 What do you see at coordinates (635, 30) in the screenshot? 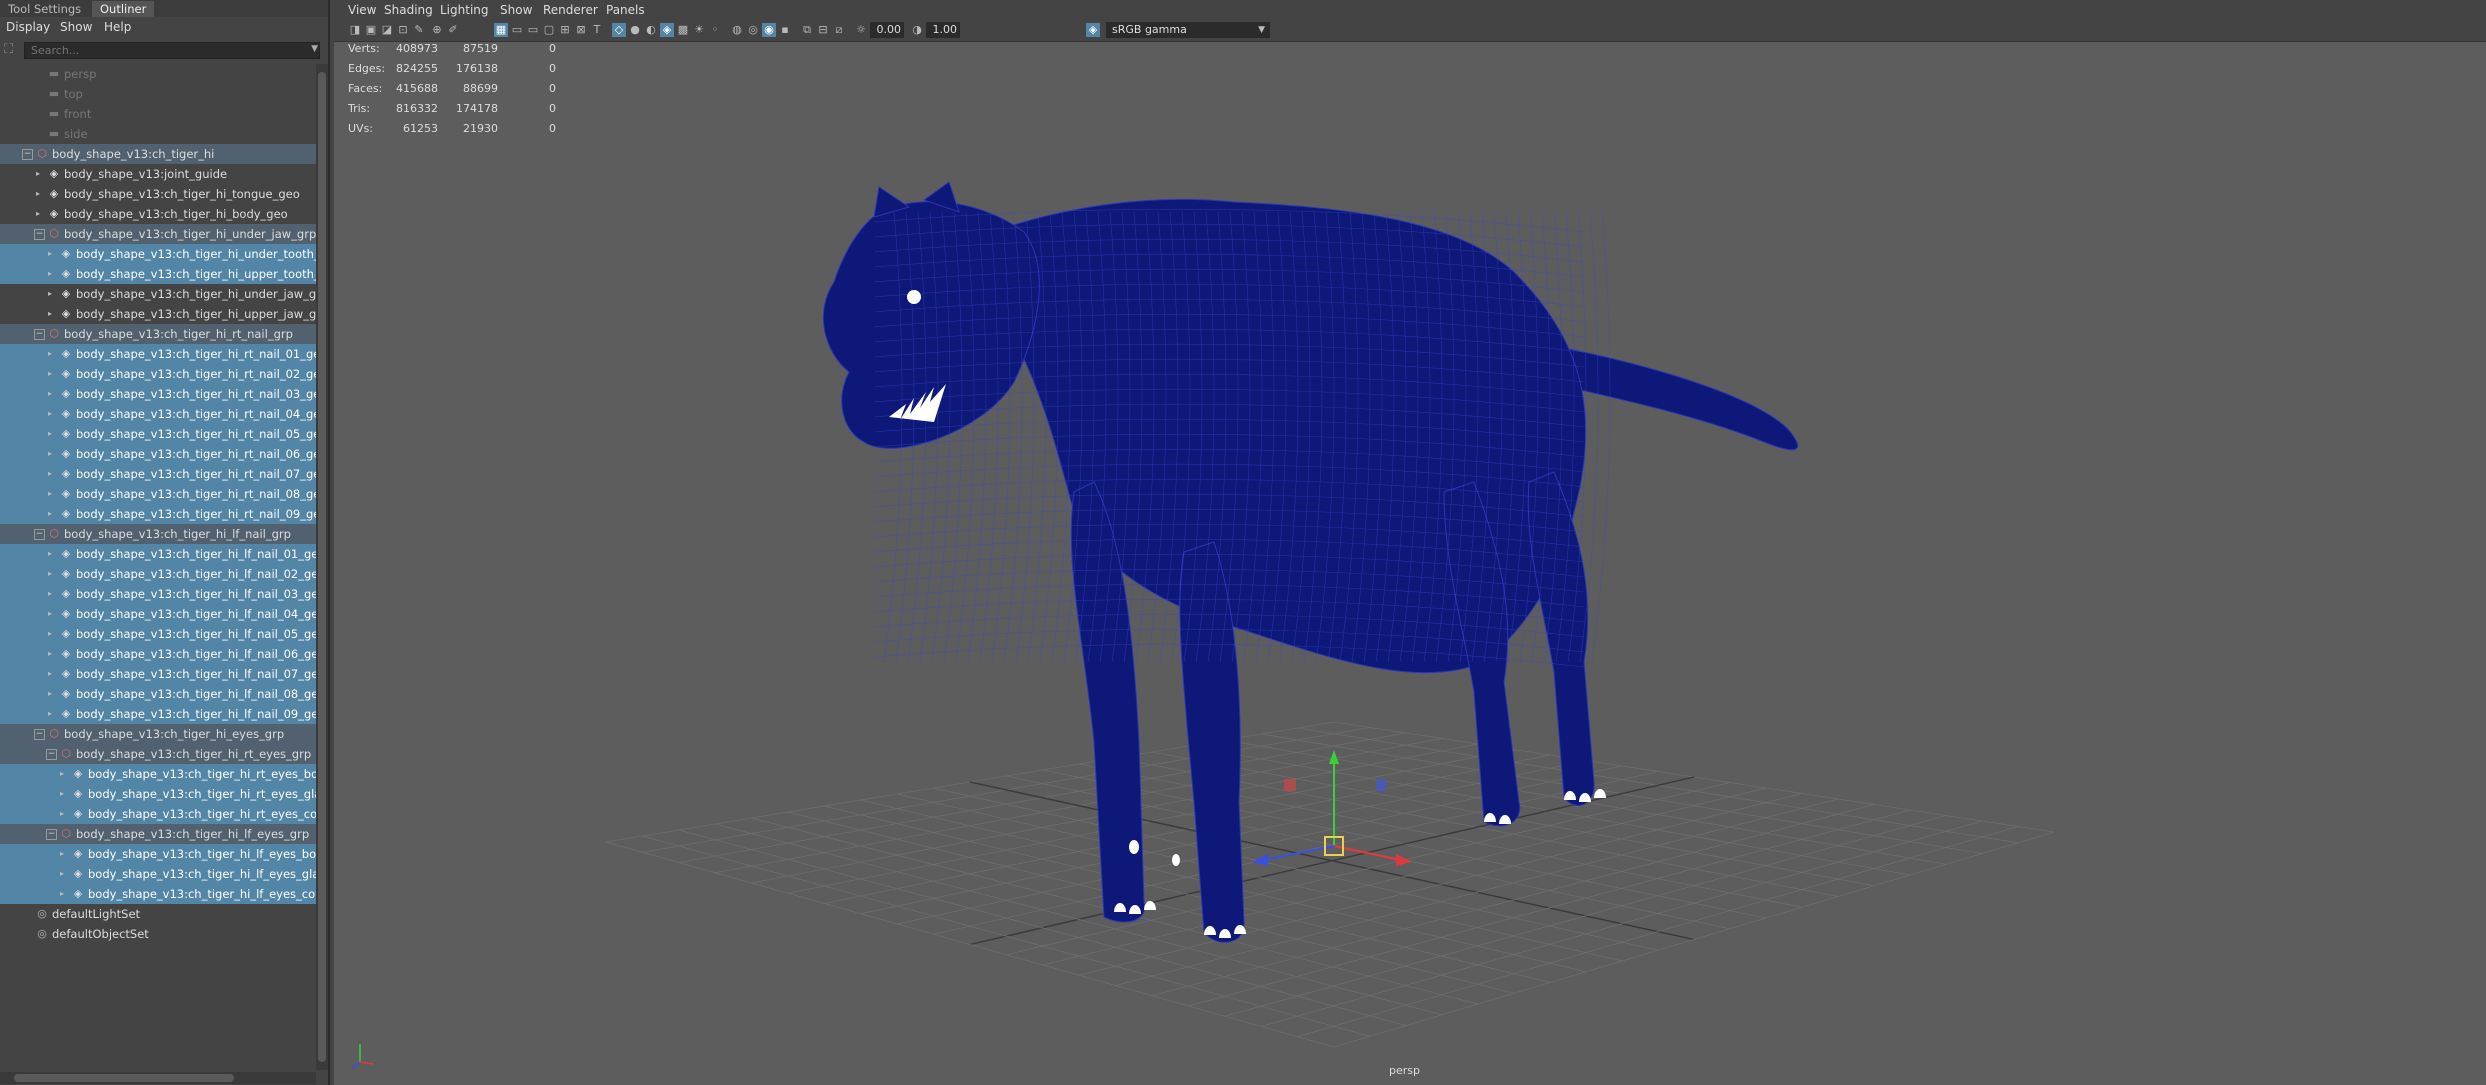
I see `smooth-shade-icon: ●` at bounding box center [635, 30].